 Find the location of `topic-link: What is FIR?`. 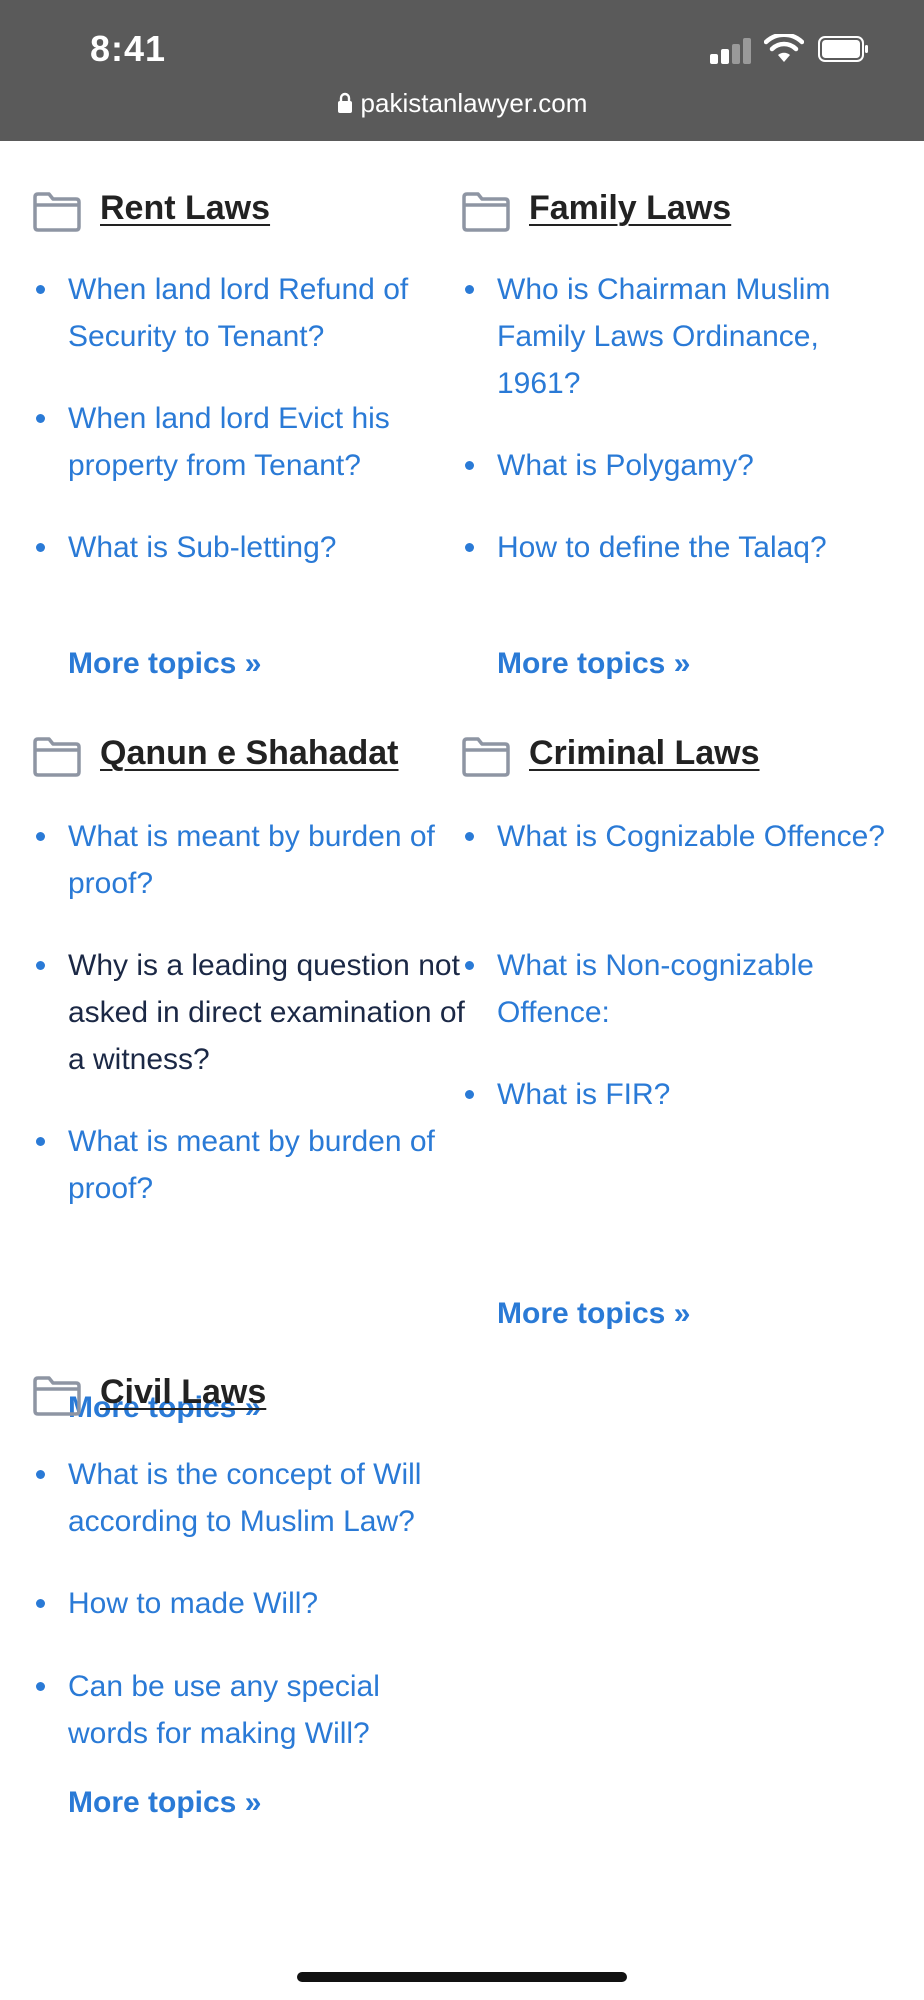

topic-link: What is FIR? is located at coordinates (697, 1094).